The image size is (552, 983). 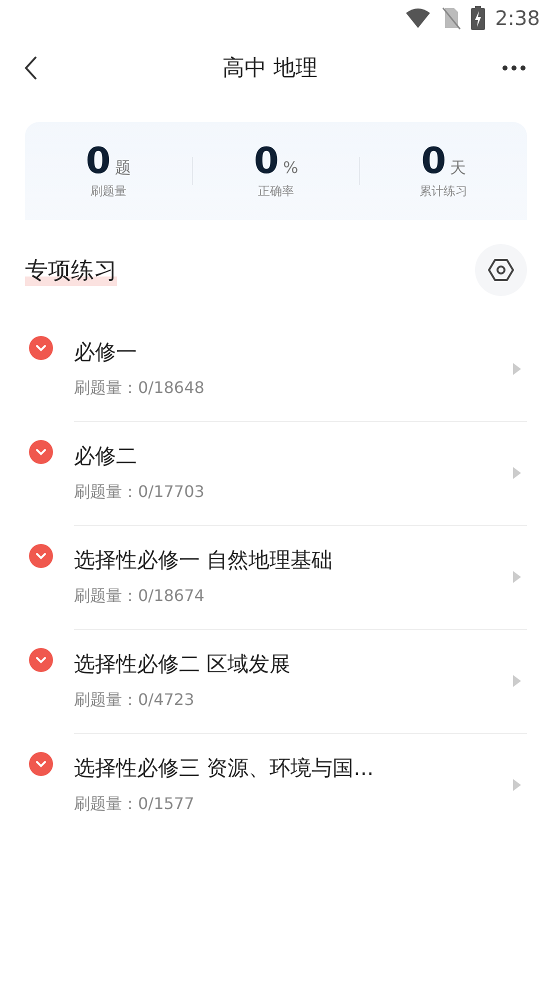 What do you see at coordinates (108, 191) in the screenshot?
I see `stat-label: 刷题量` at bounding box center [108, 191].